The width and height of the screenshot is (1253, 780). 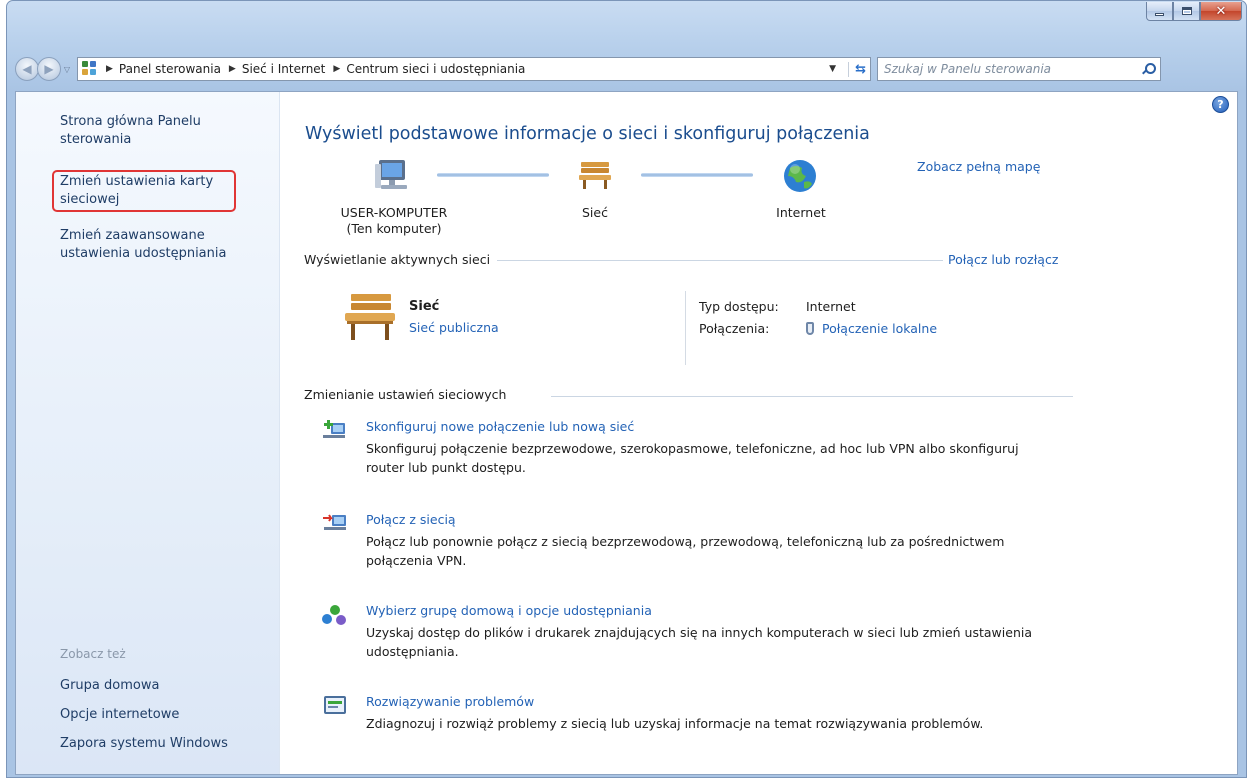 What do you see at coordinates (967, 69) in the screenshot?
I see `search-input: Szukaj w Panelu sterowania` at bounding box center [967, 69].